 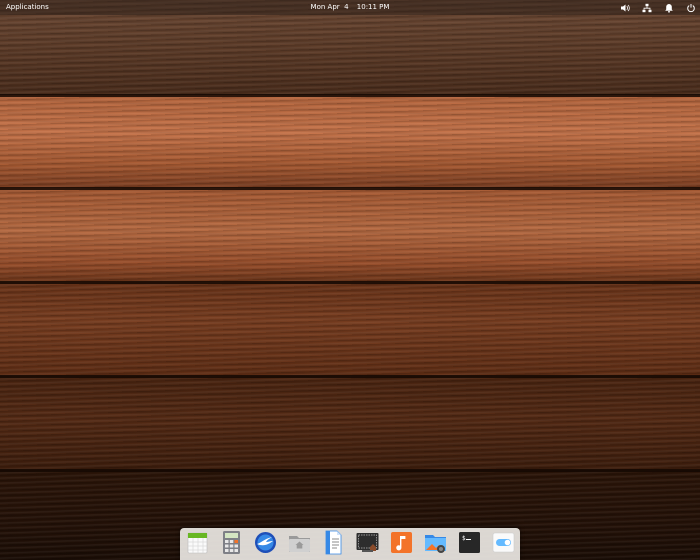 What do you see at coordinates (401, 542) in the screenshot?
I see `music-icon` at bounding box center [401, 542].